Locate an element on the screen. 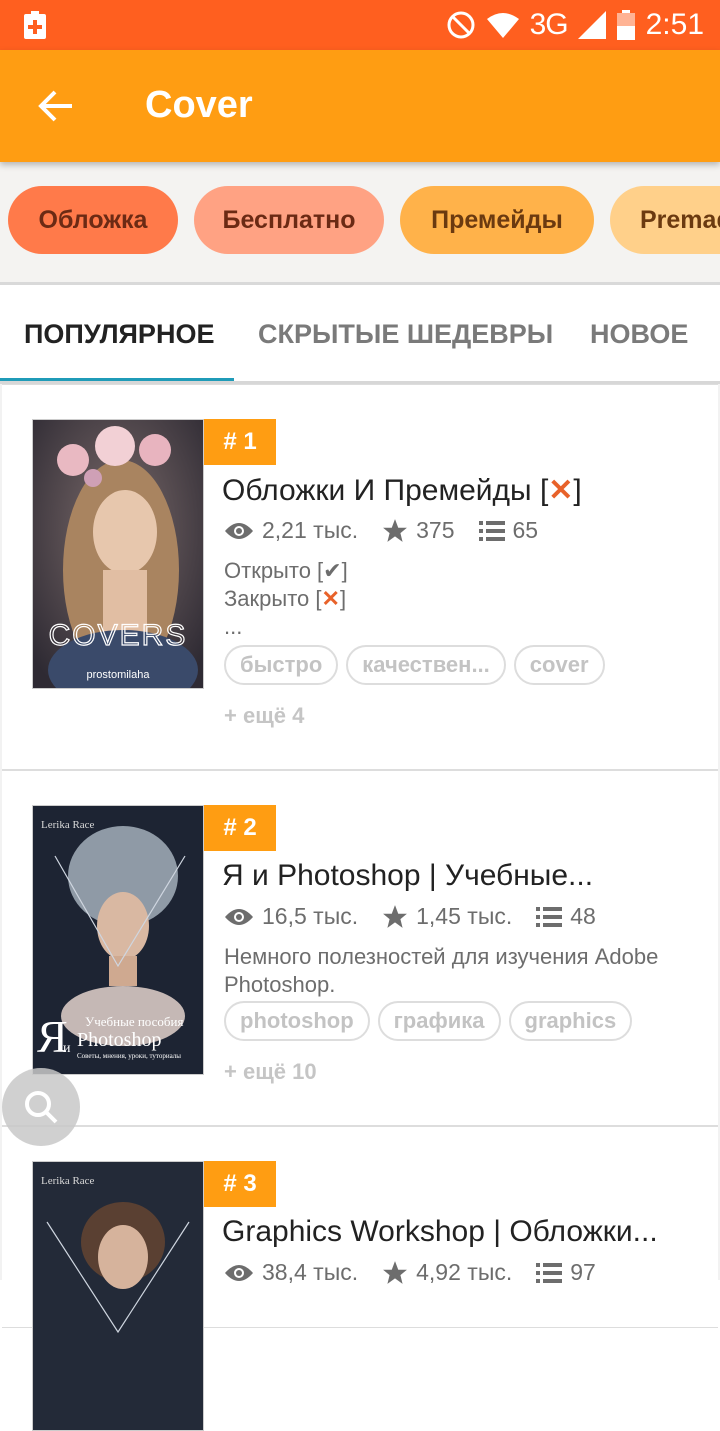 This screenshot has width=720, height=1431. description-line: Закрыто [✕] is located at coordinates (449, 599).